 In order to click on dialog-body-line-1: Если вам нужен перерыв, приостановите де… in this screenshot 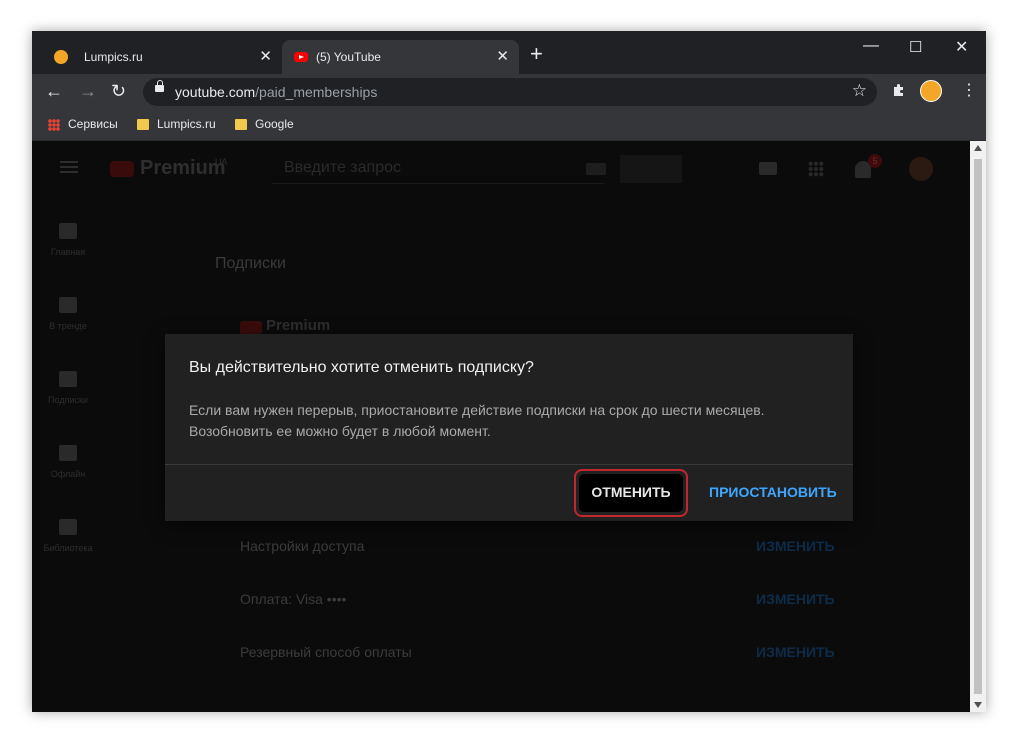, I will do `click(477, 410)`.